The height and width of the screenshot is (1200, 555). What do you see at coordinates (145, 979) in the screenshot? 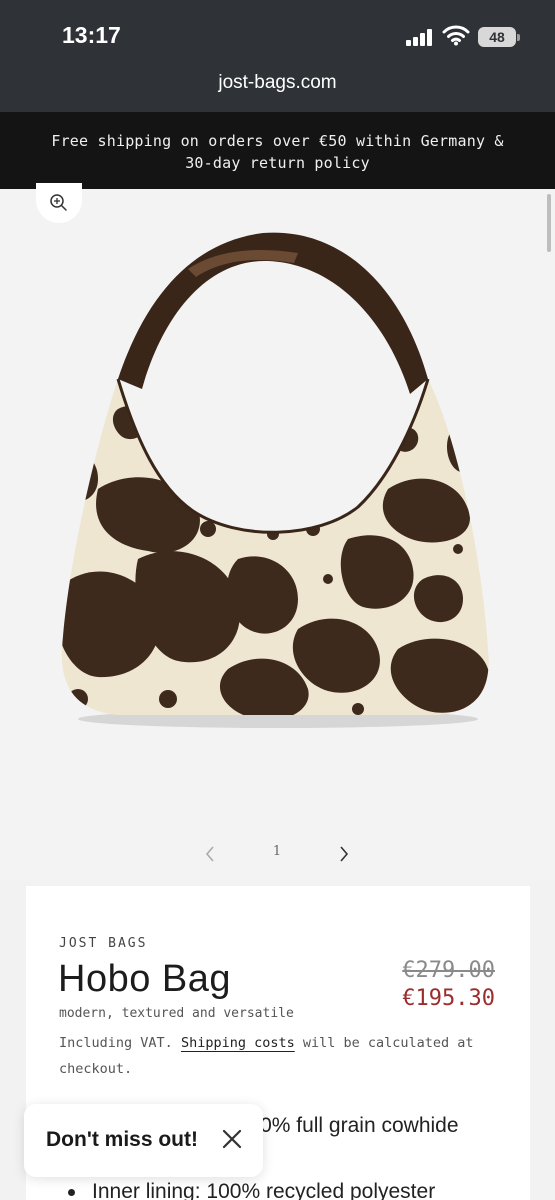
I see `product-title: Hobo Bag` at bounding box center [145, 979].